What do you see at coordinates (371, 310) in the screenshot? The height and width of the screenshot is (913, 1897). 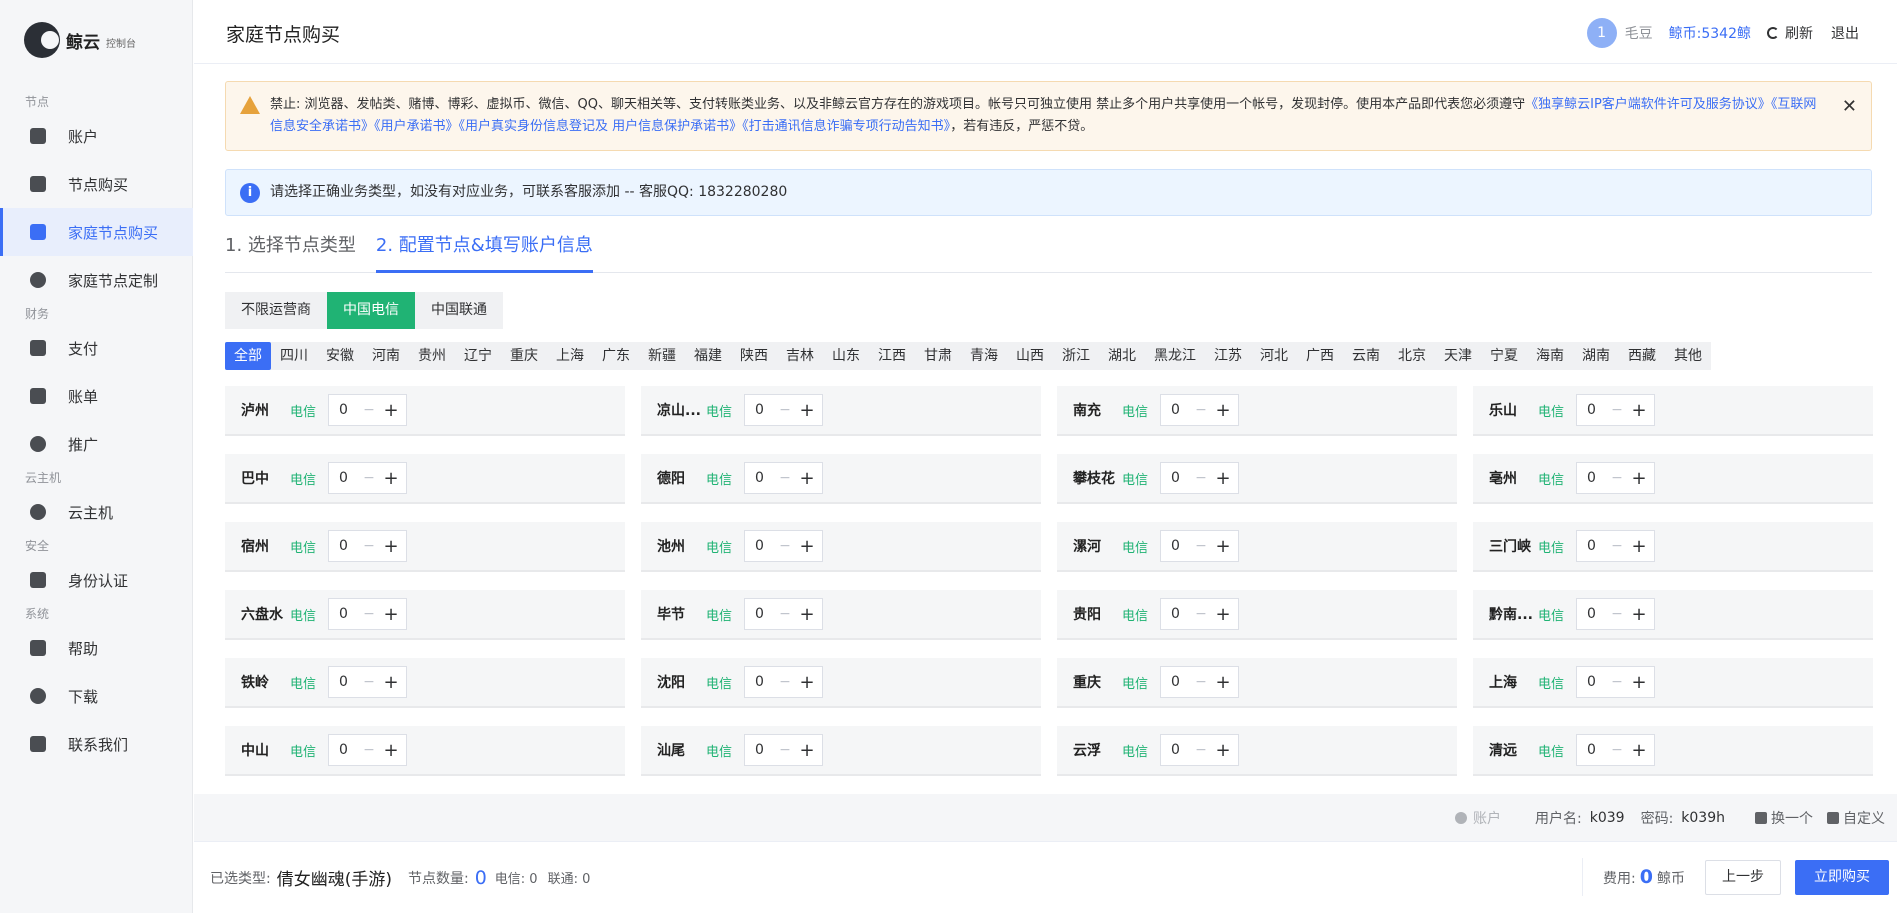 I see `isp-telecom-button: 中国电信` at bounding box center [371, 310].